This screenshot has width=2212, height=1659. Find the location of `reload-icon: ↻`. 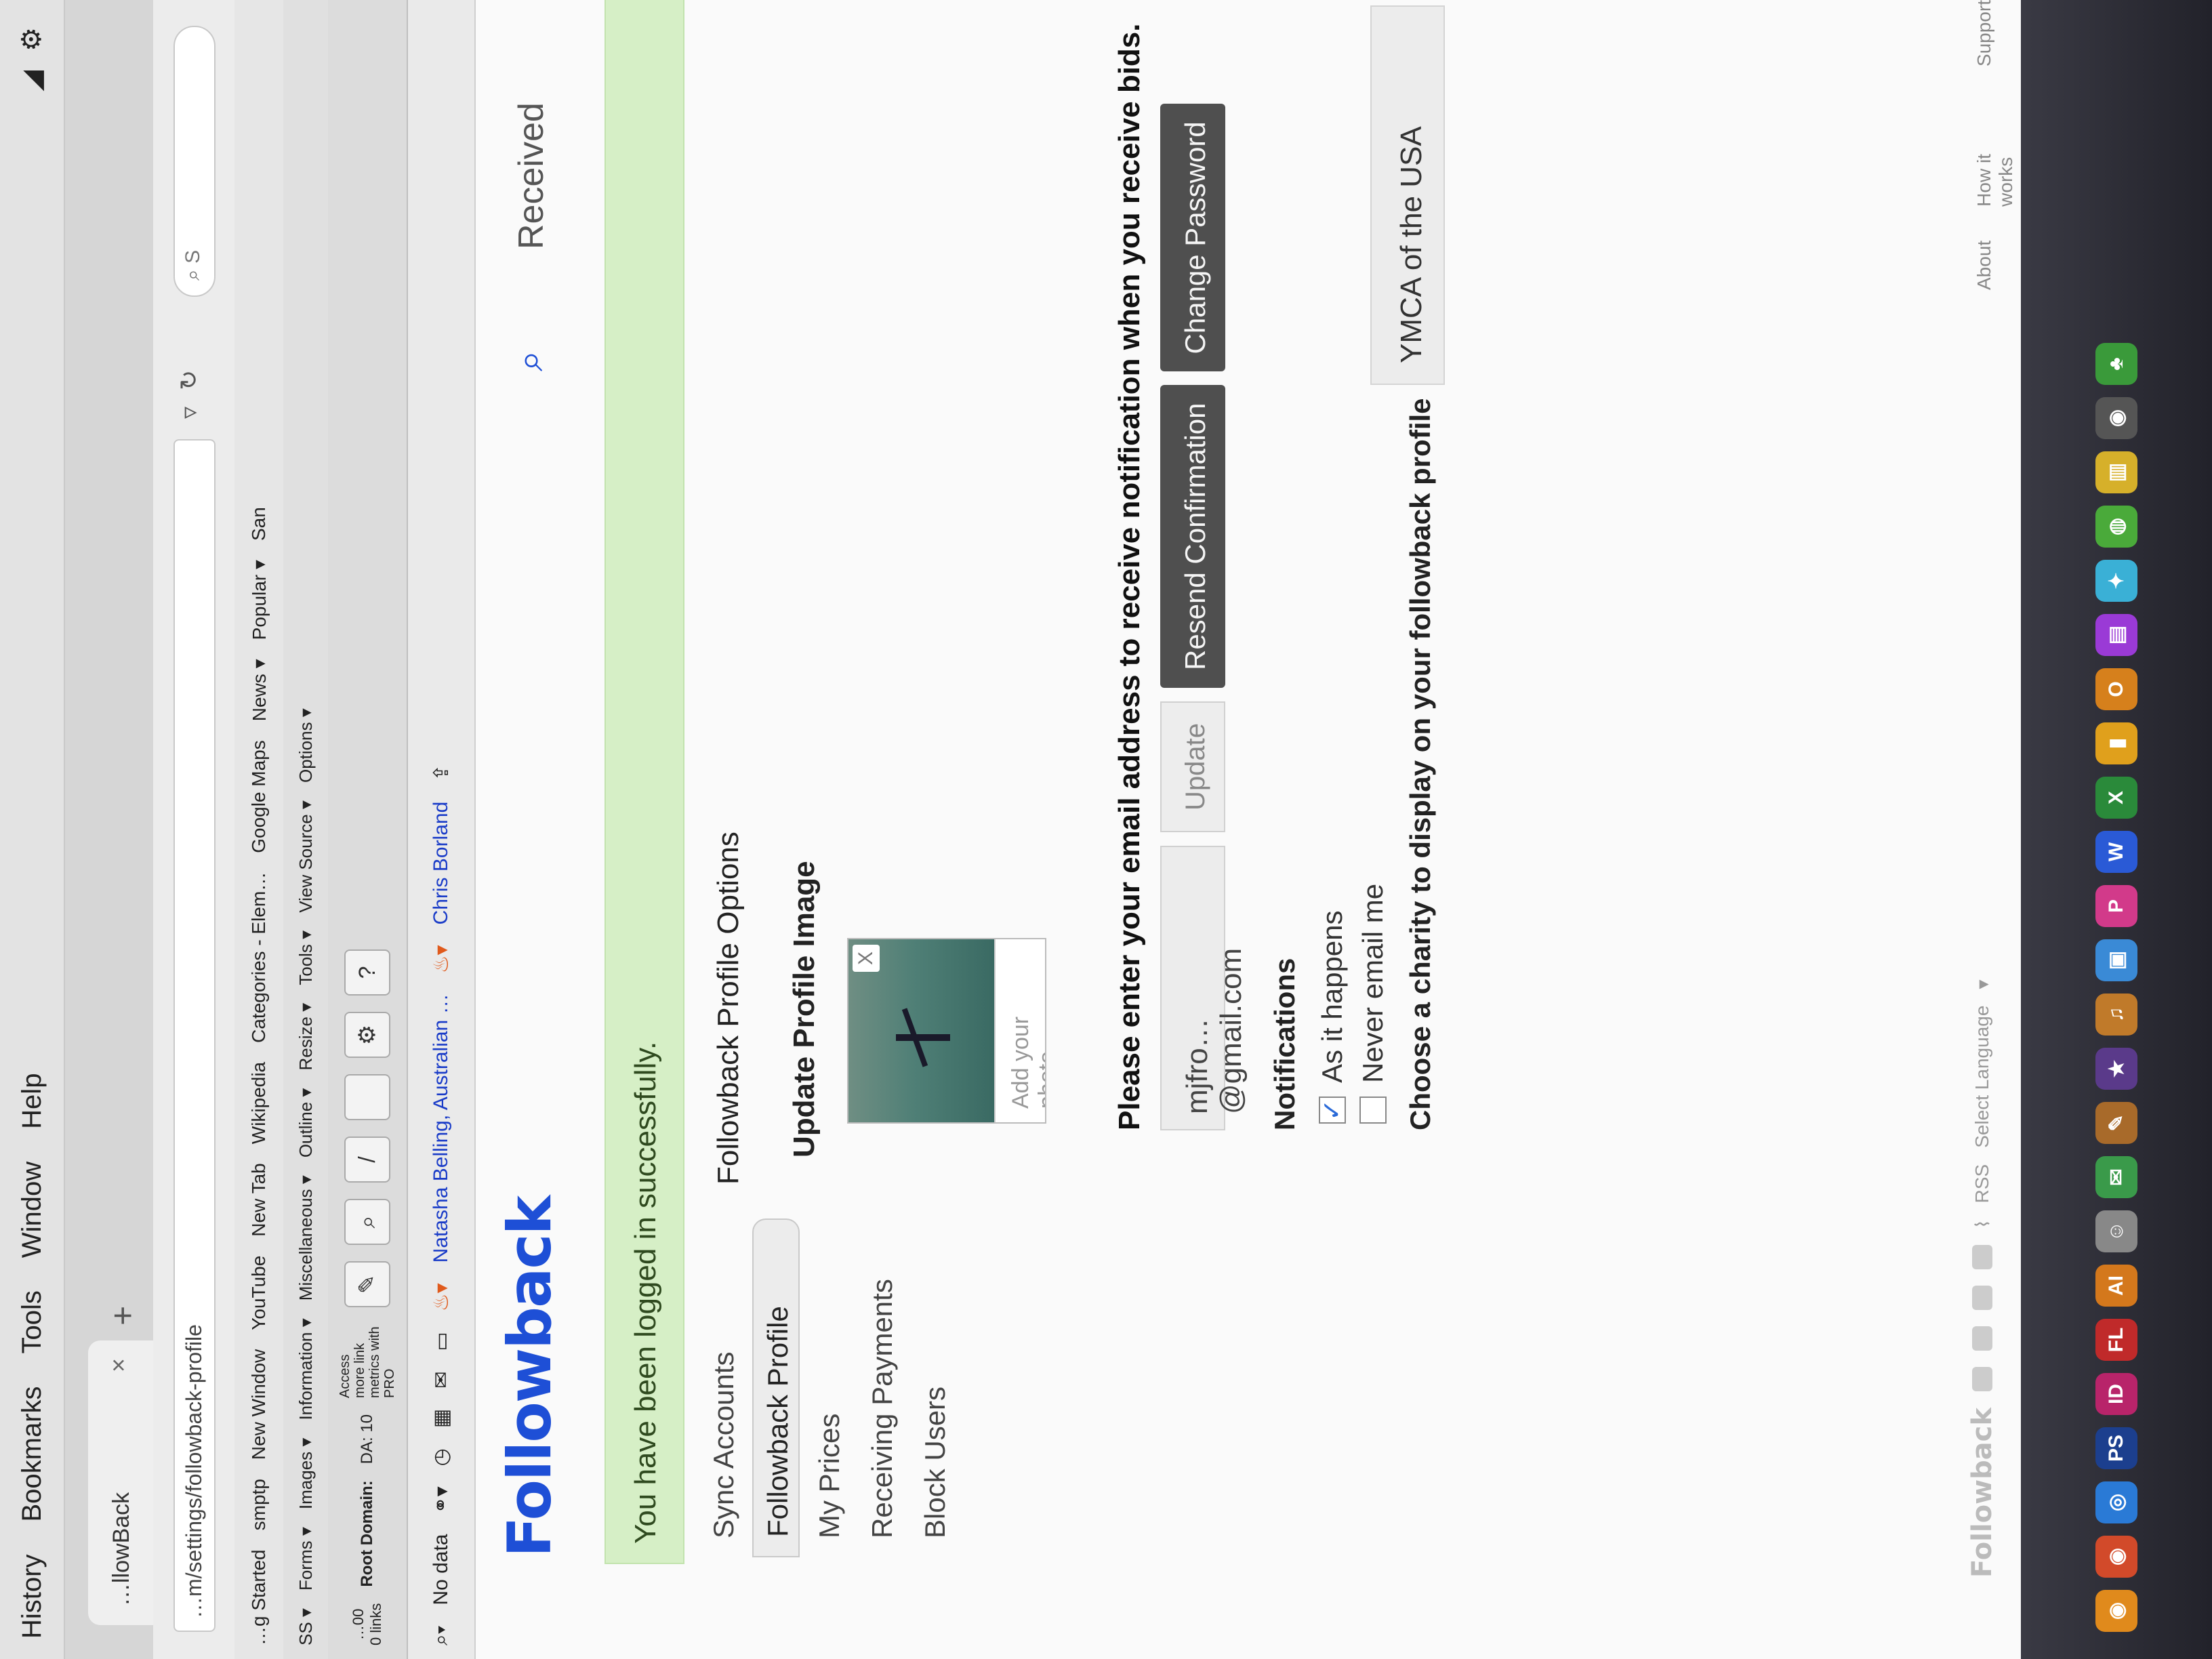

reload-icon: ↻ is located at coordinates (189, 380).